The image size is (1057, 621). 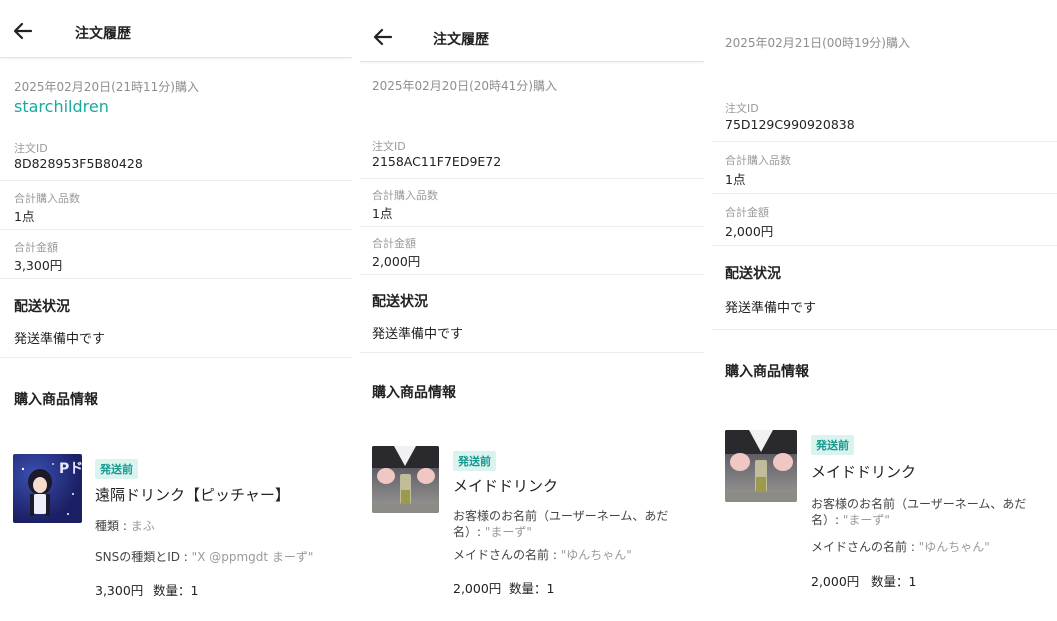 I want to click on product-option-type: 種類 : まふ, so click(x=125, y=526).